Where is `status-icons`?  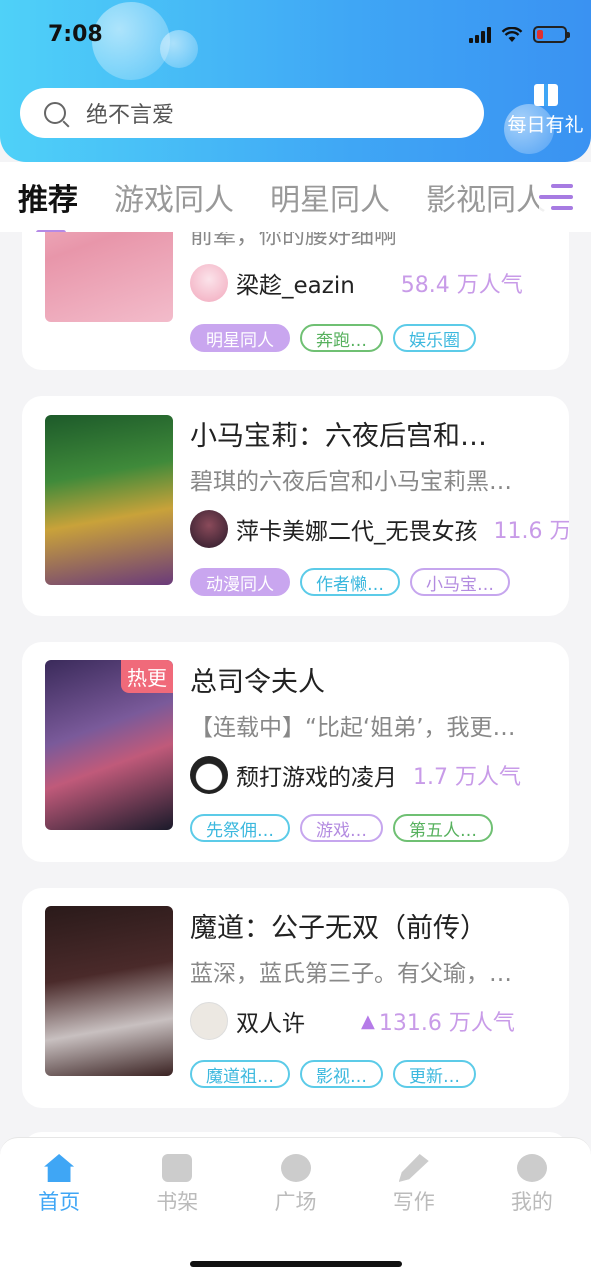 status-icons is located at coordinates (519, 34).